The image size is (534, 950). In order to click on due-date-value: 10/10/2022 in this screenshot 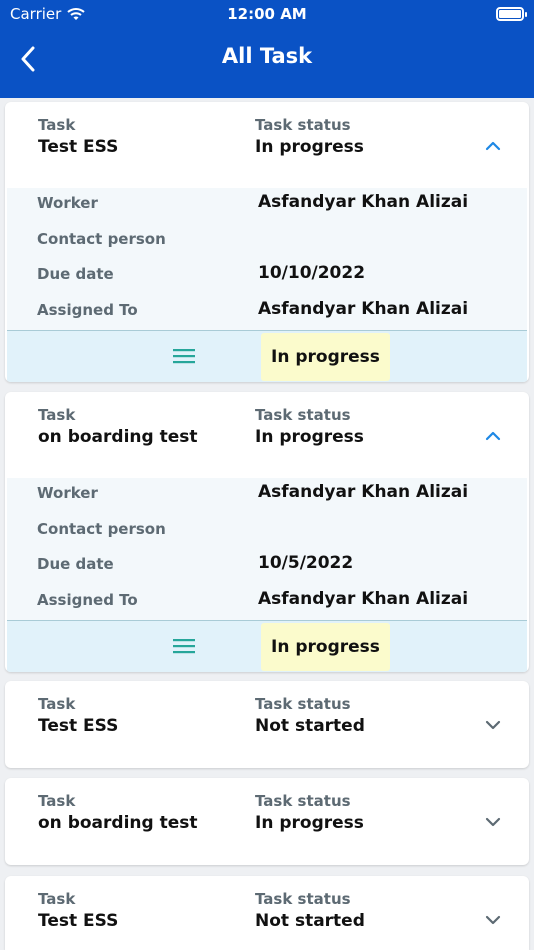, I will do `click(312, 273)`.